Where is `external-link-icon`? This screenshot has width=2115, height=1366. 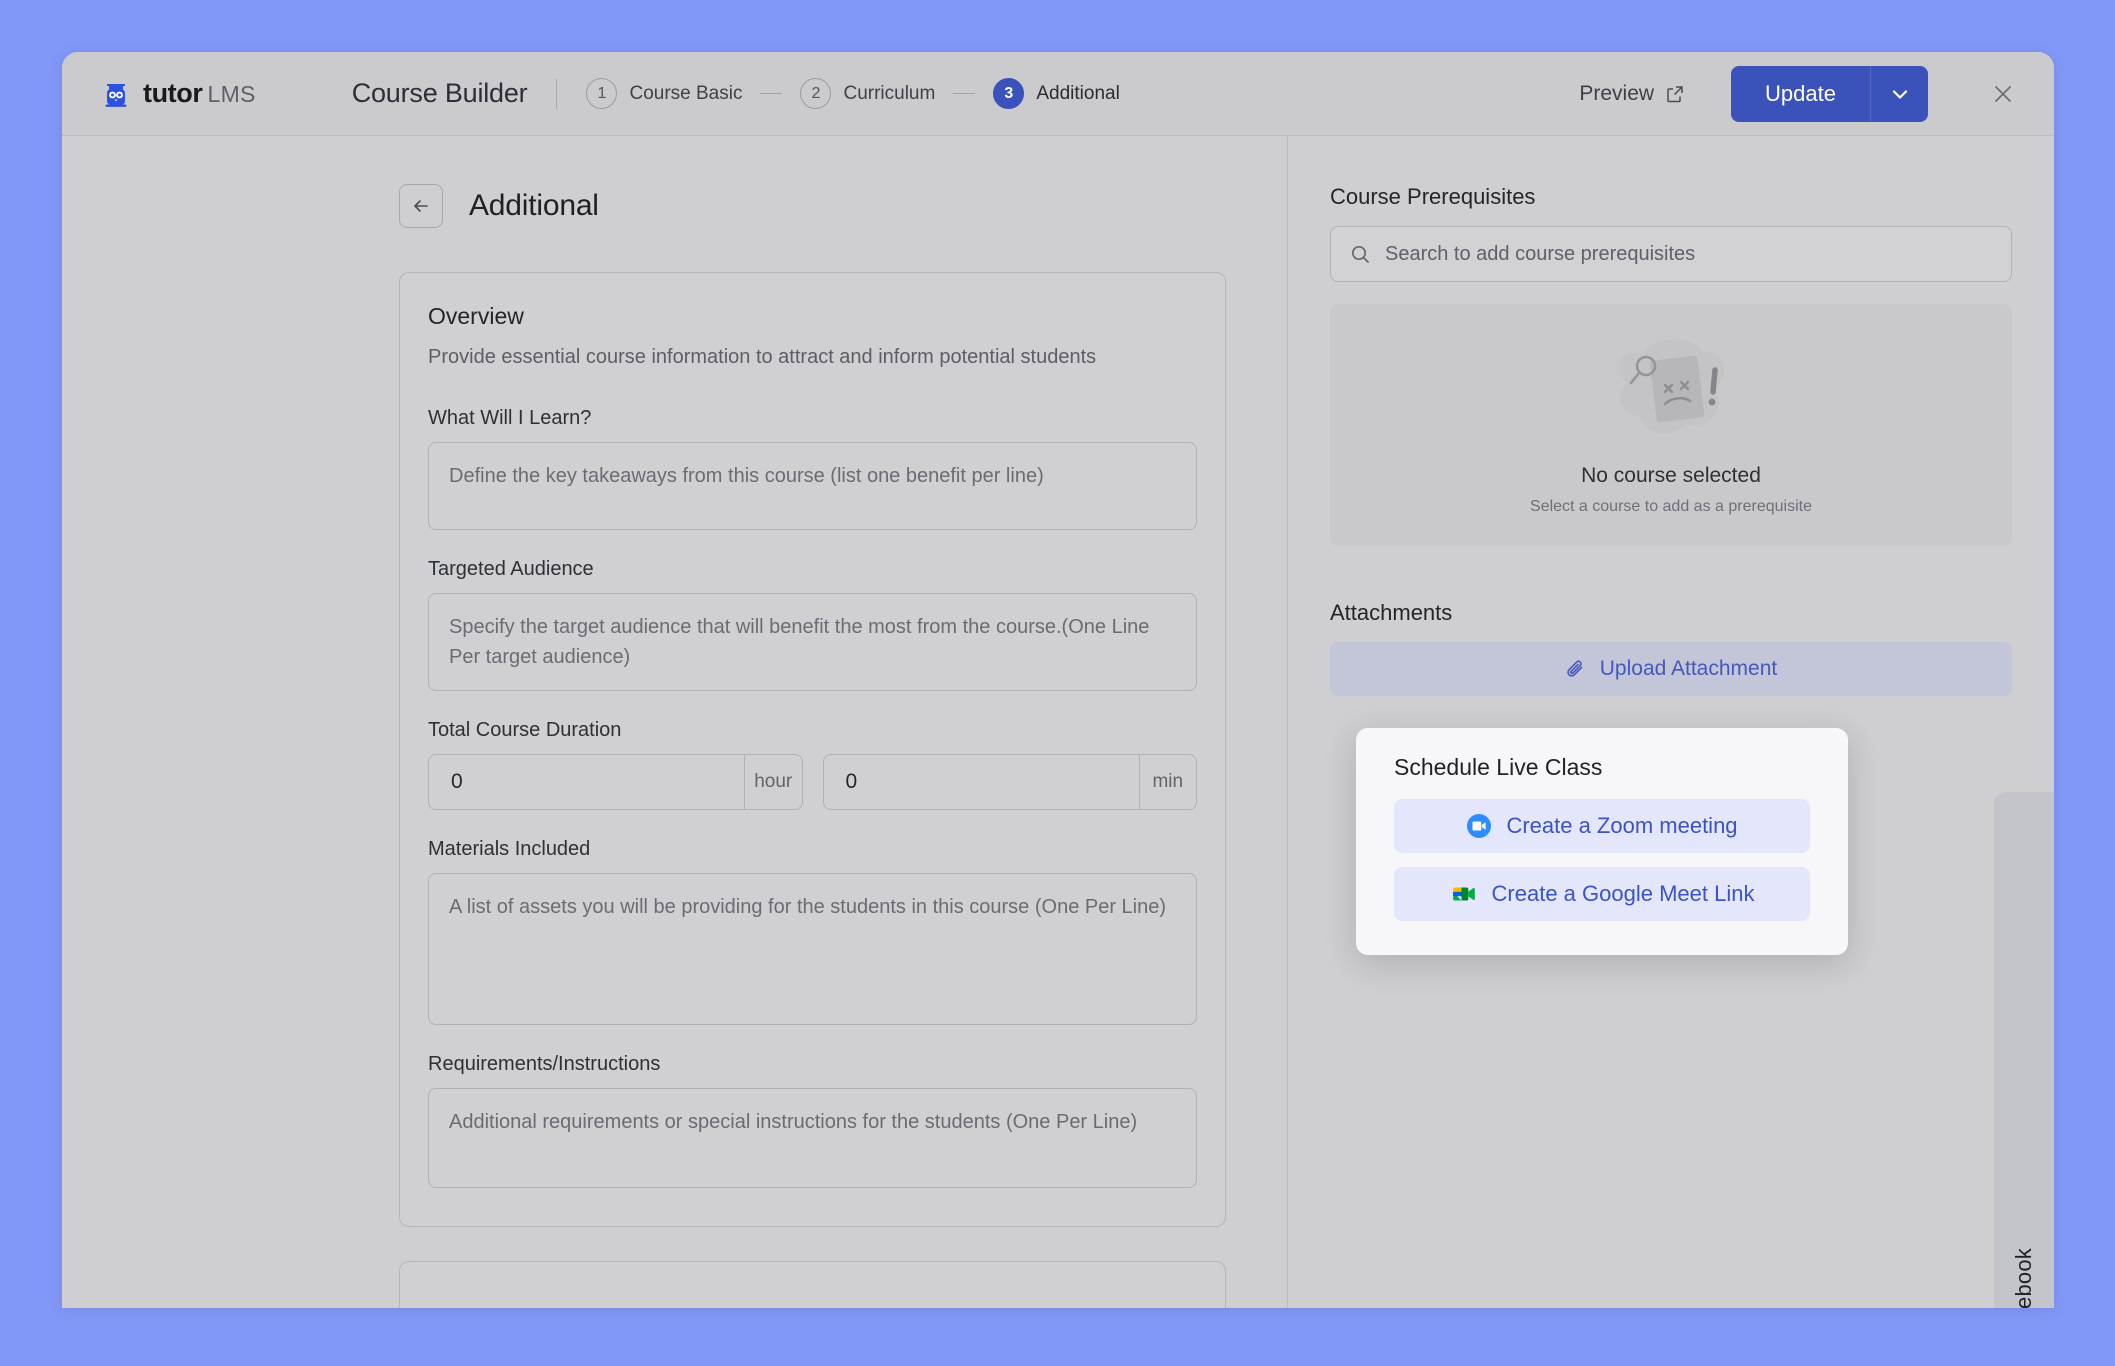 external-link-icon is located at coordinates (1675, 93).